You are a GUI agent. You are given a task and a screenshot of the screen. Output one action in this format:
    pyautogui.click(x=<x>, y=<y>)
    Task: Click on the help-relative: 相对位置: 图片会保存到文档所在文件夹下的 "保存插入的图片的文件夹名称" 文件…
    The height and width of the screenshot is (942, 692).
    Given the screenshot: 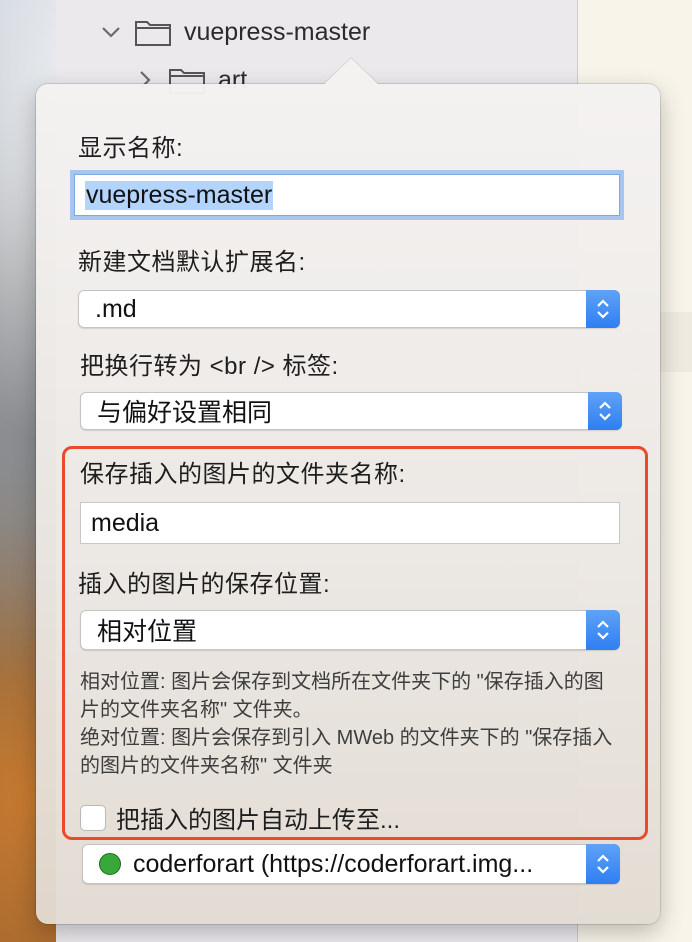 What is the action you would take?
    pyautogui.click(x=342, y=696)
    